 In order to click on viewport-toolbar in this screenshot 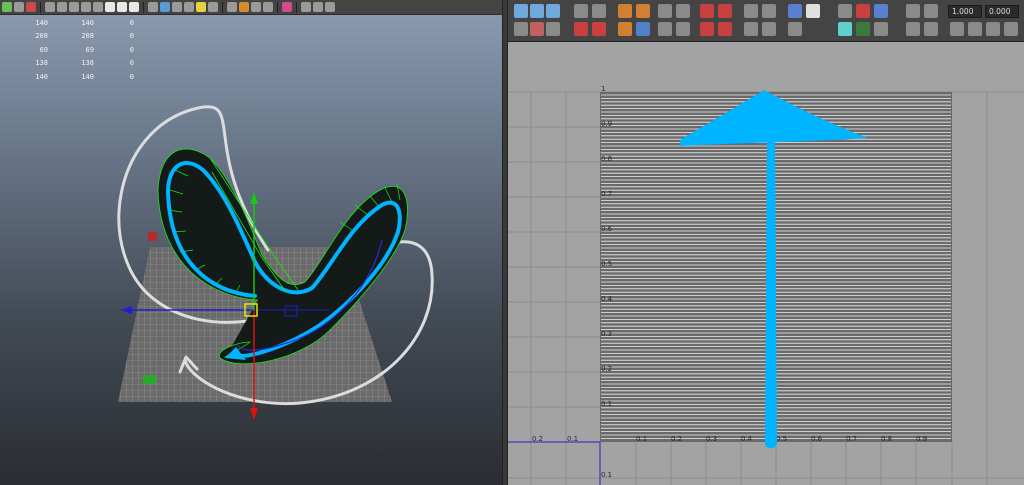, I will do `click(251, 7)`.